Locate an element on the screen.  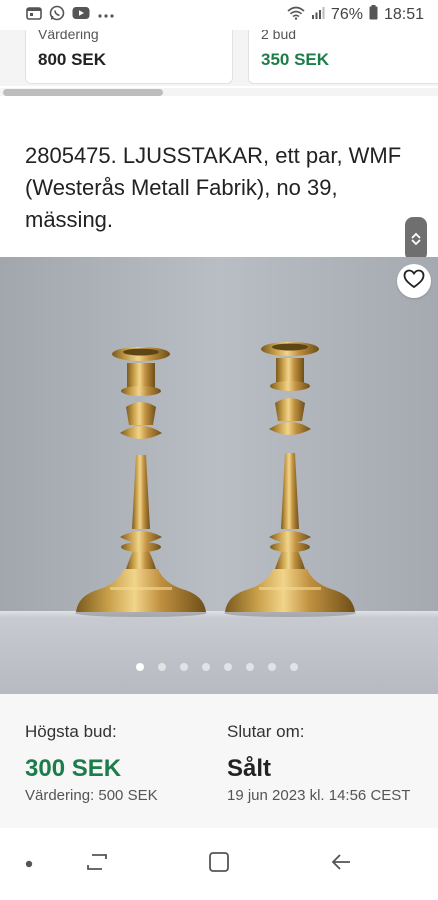
whatsapp-icon is located at coordinates (57, 15).